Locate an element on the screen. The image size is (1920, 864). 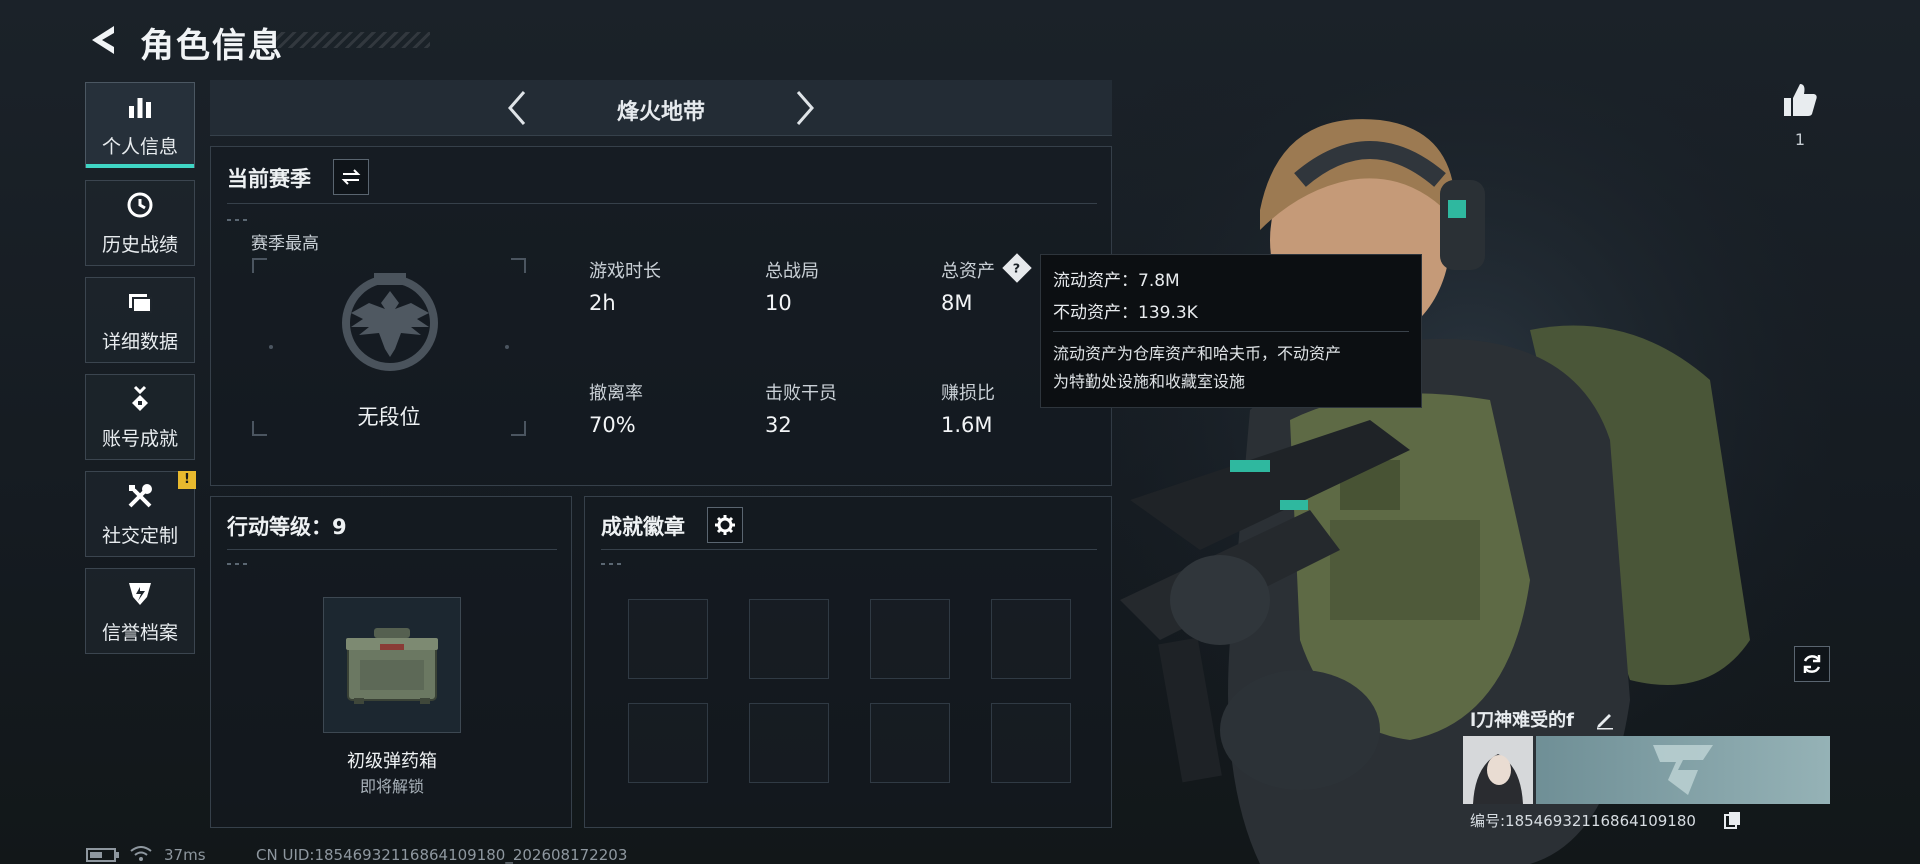
like-count: 1 is located at coordinates (1800, 139).